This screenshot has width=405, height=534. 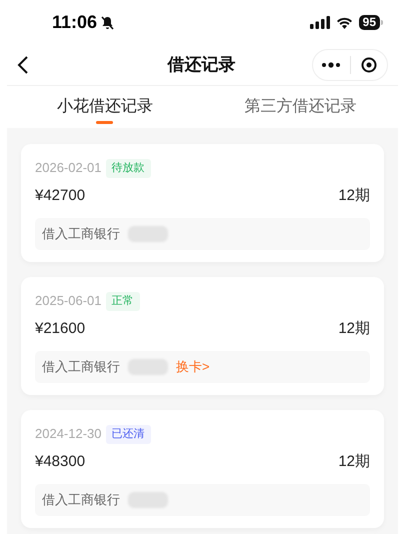 I want to click on back-icon, so click(x=23, y=65).